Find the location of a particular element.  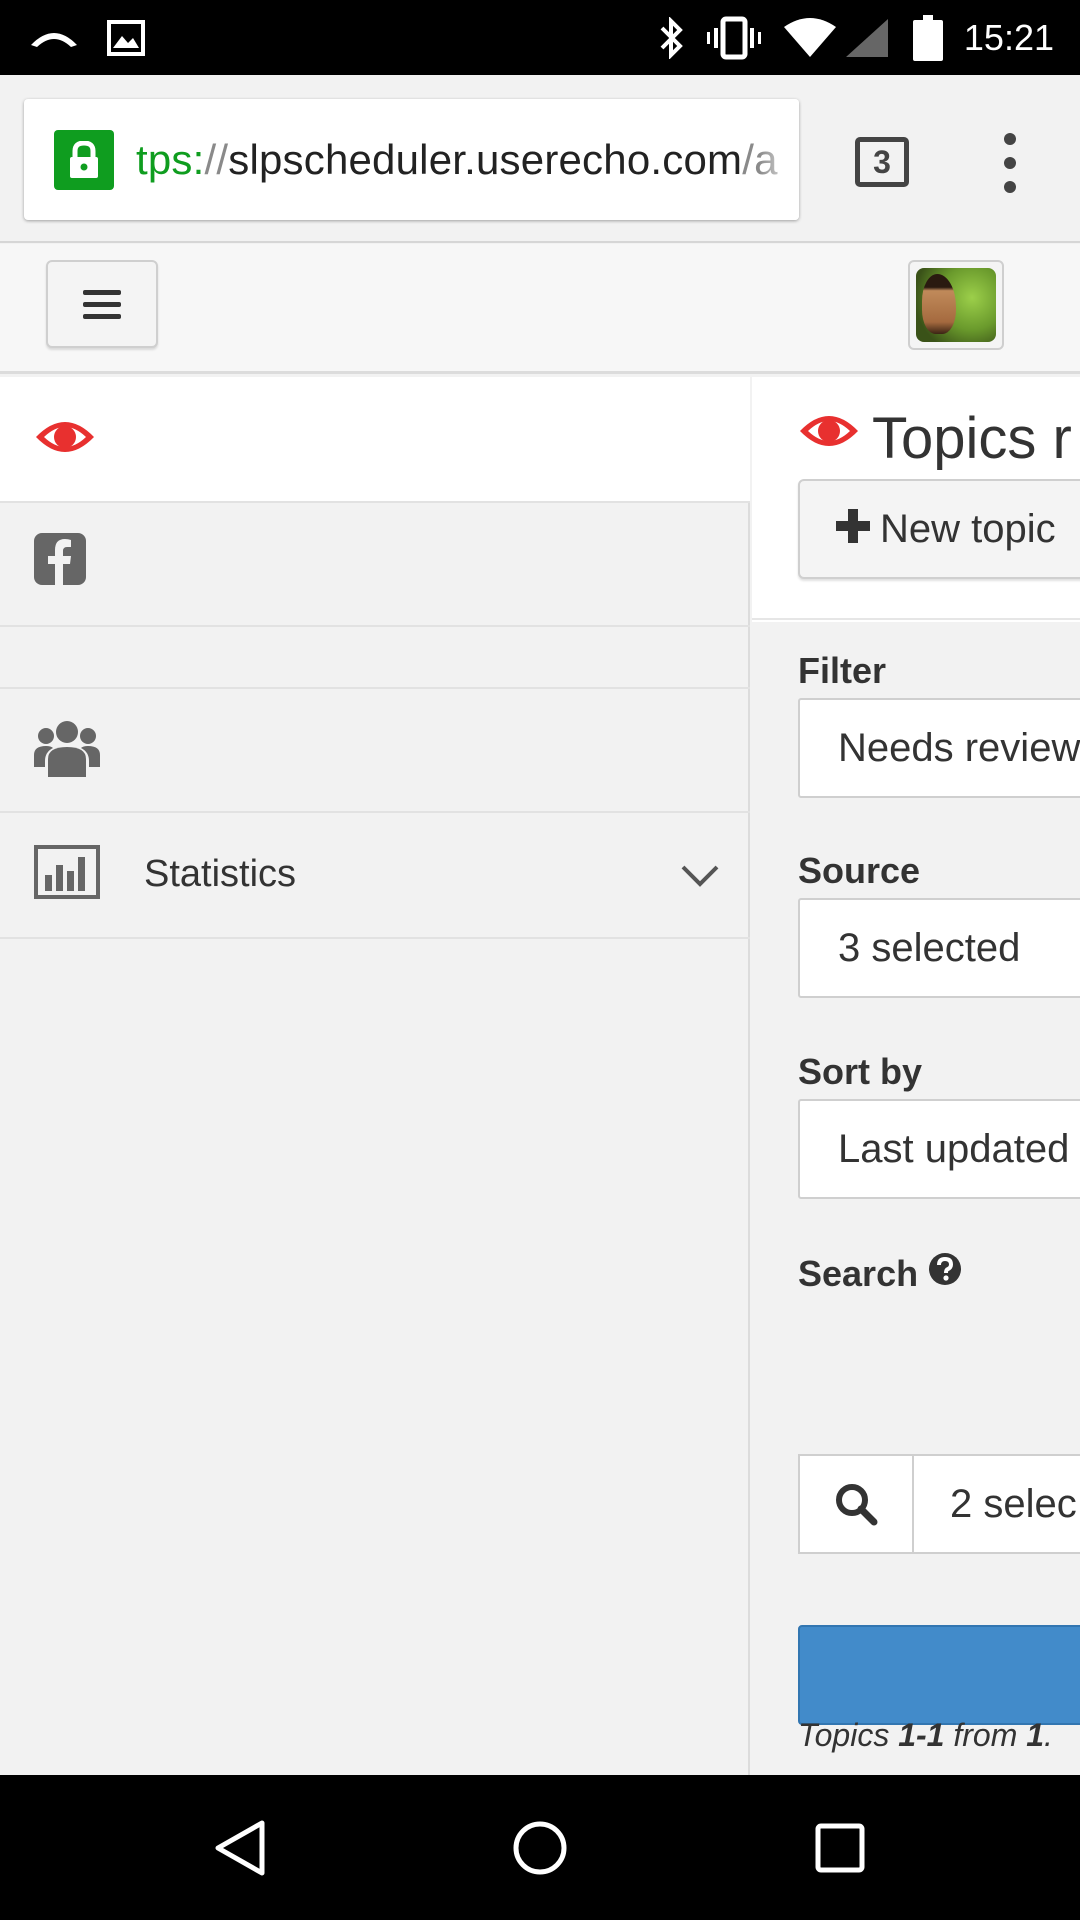

filter-select: Needs review is located at coordinates (939, 748).